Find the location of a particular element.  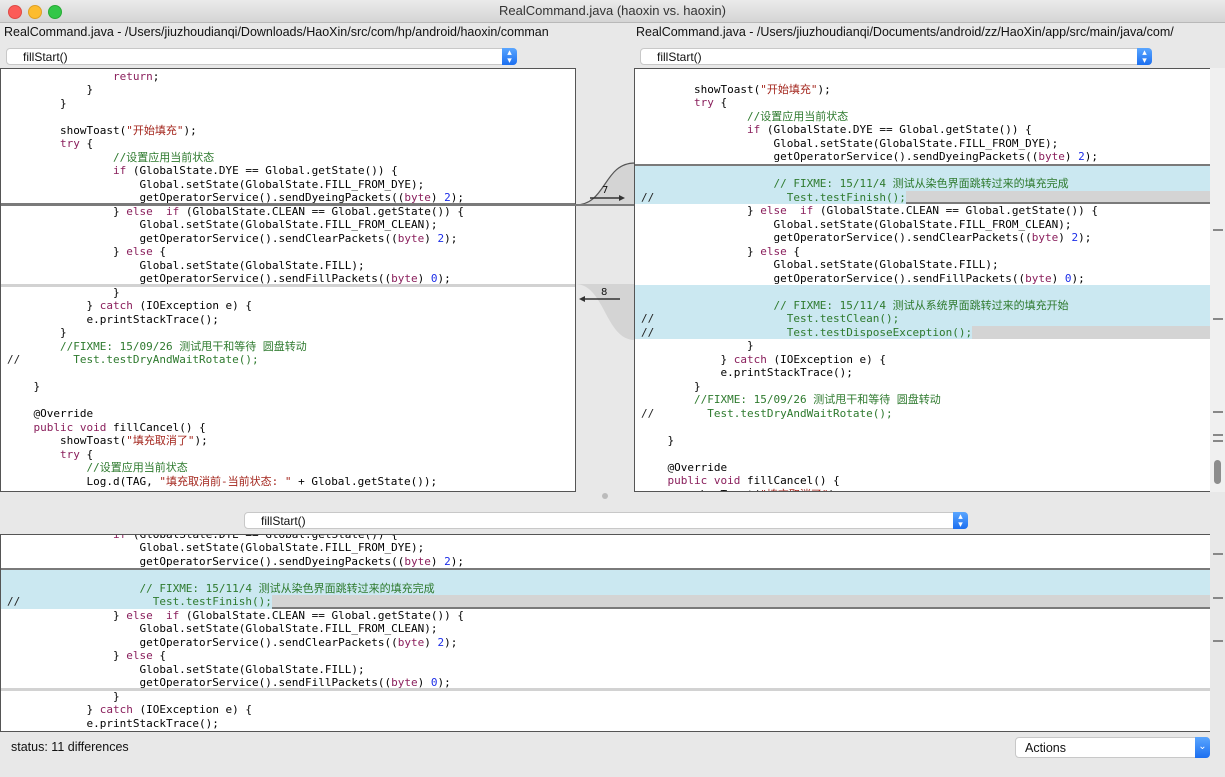

code-token: if is located at coordinates (172, 615).